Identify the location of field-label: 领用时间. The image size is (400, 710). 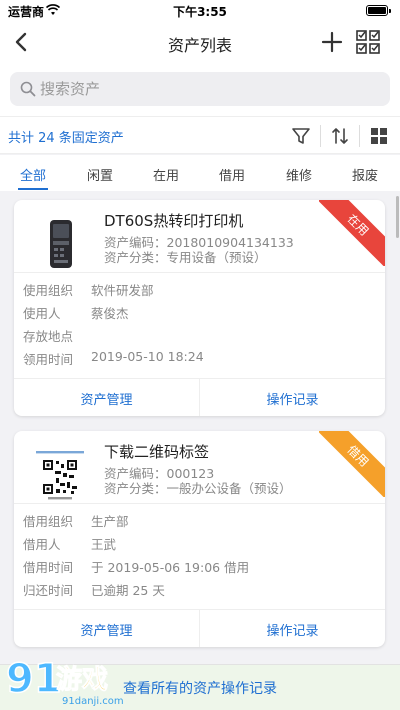
(48, 359).